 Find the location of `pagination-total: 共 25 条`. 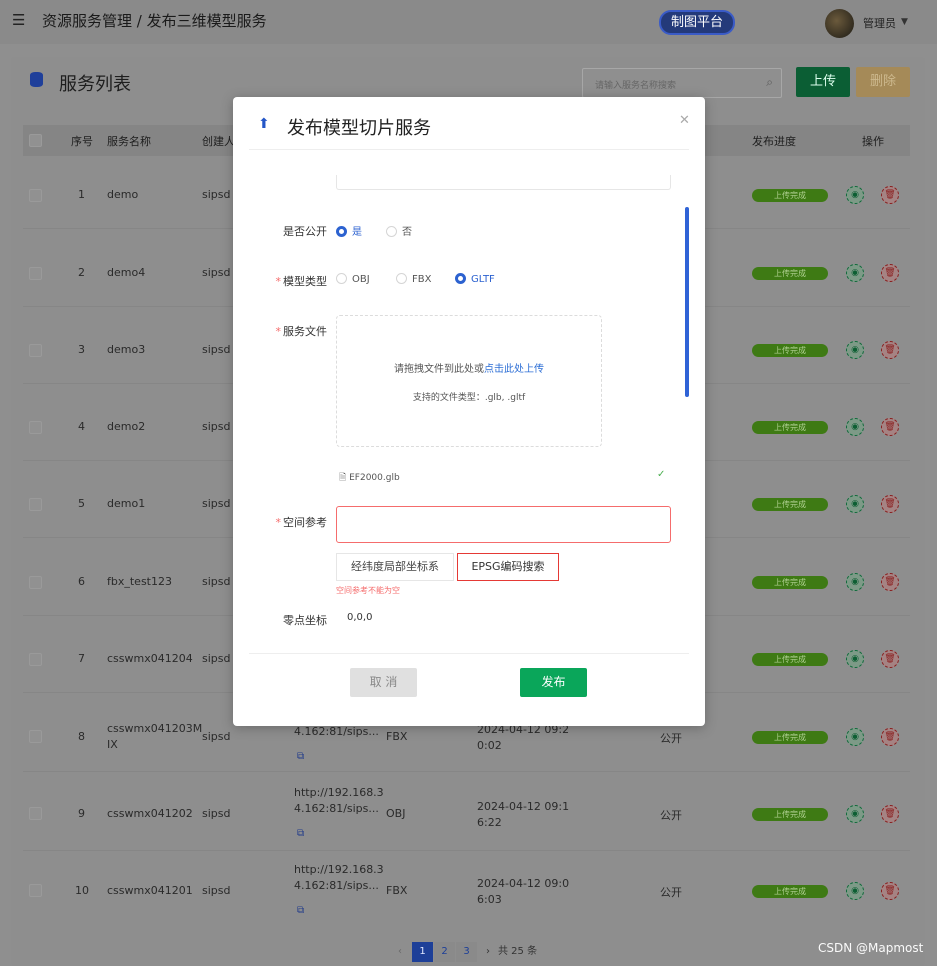

pagination-total: 共 25 条 is located at coordinates (518, 951).